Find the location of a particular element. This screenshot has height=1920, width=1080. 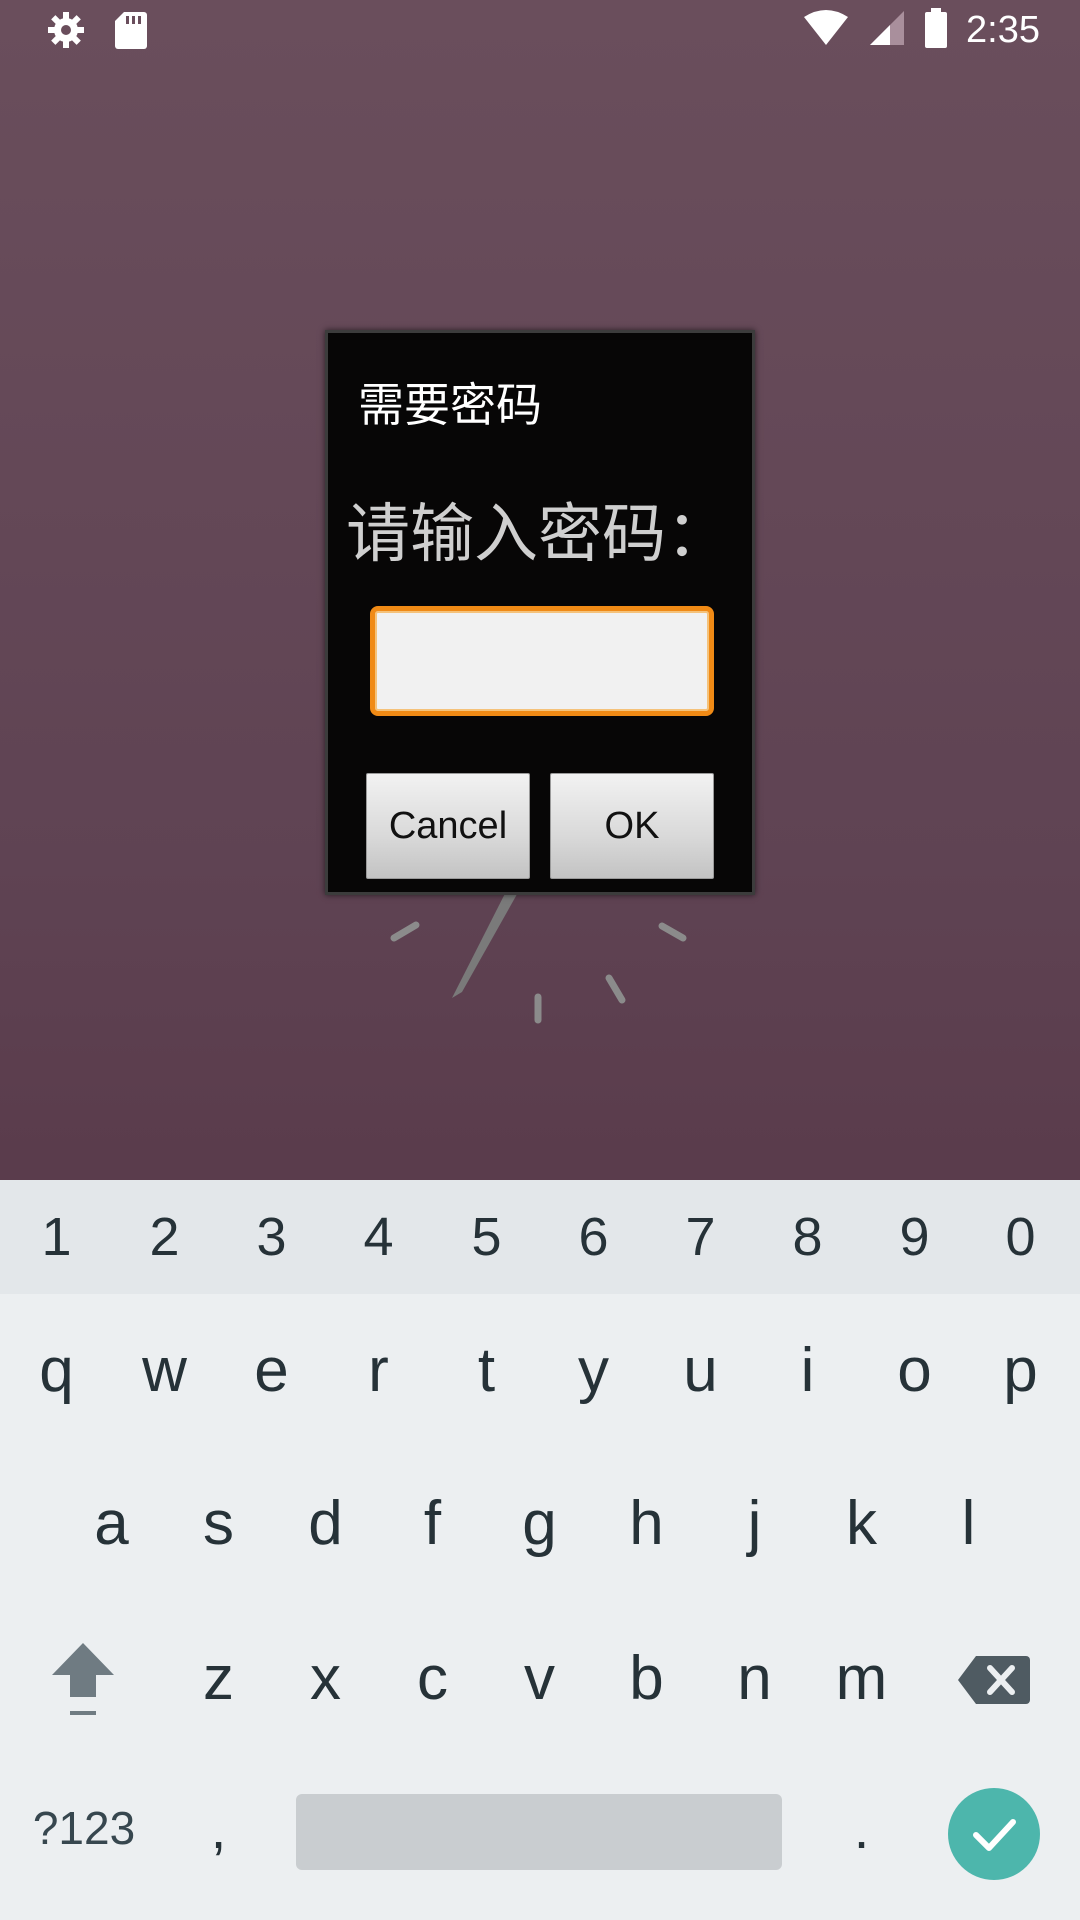

shift-key is located at coordinates (83, 1680).